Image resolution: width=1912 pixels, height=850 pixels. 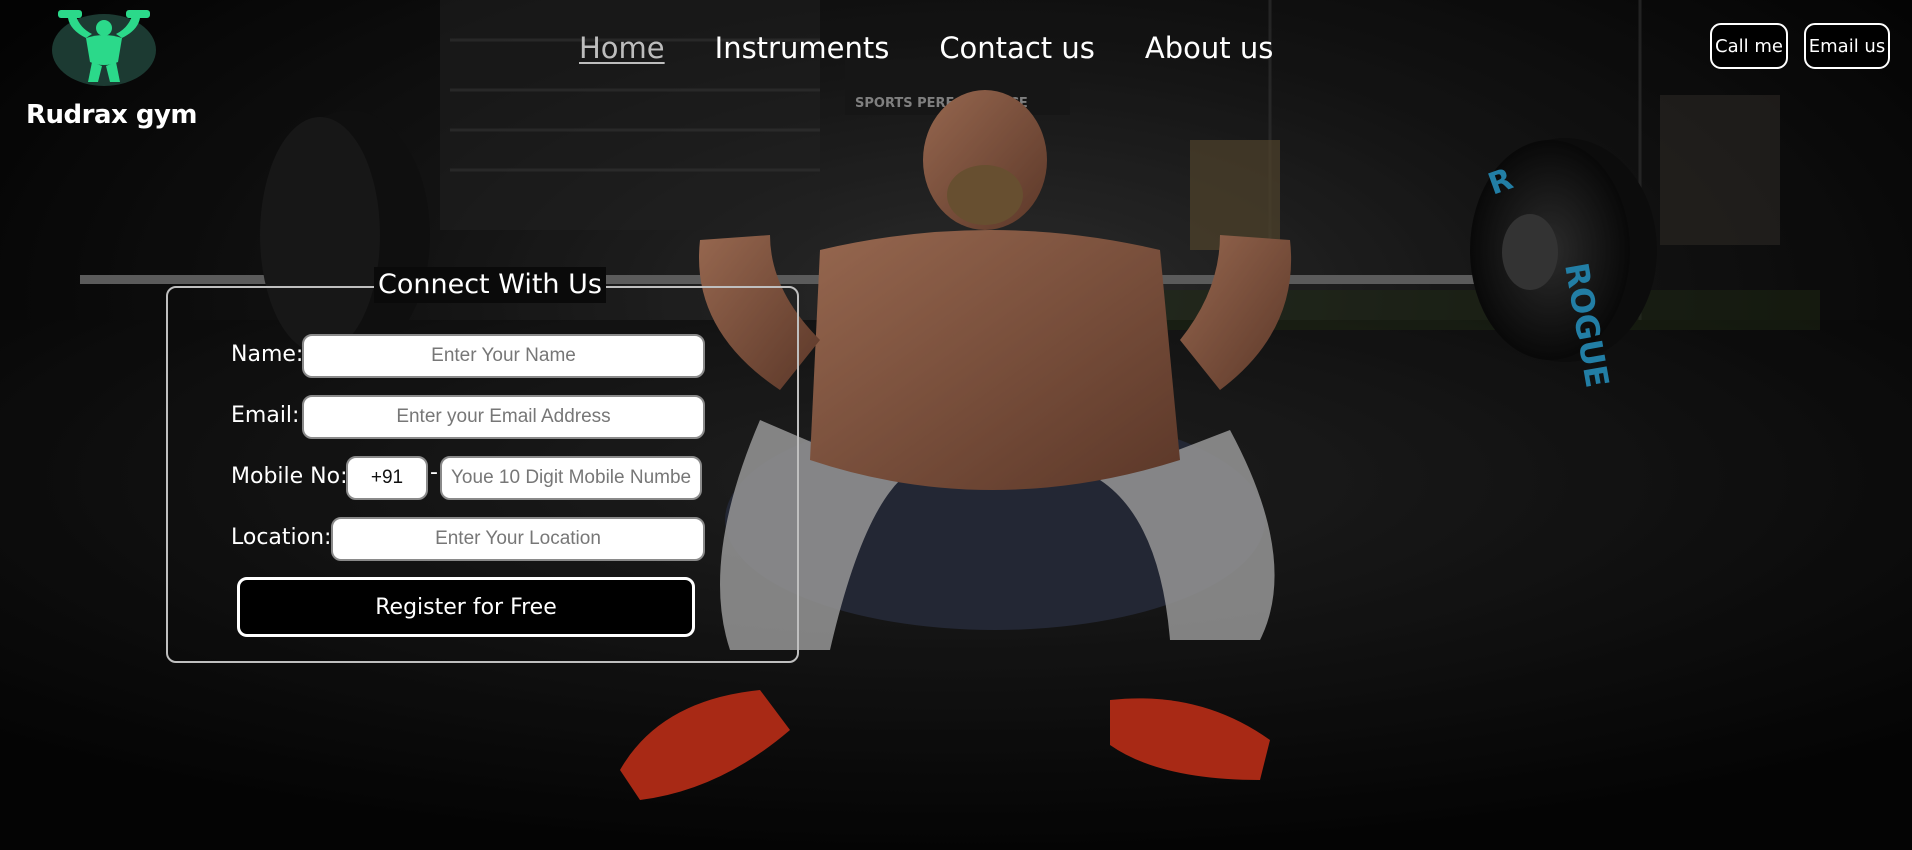 I want to click on location-input: Enter Your Location, so click(x=518, y=539).